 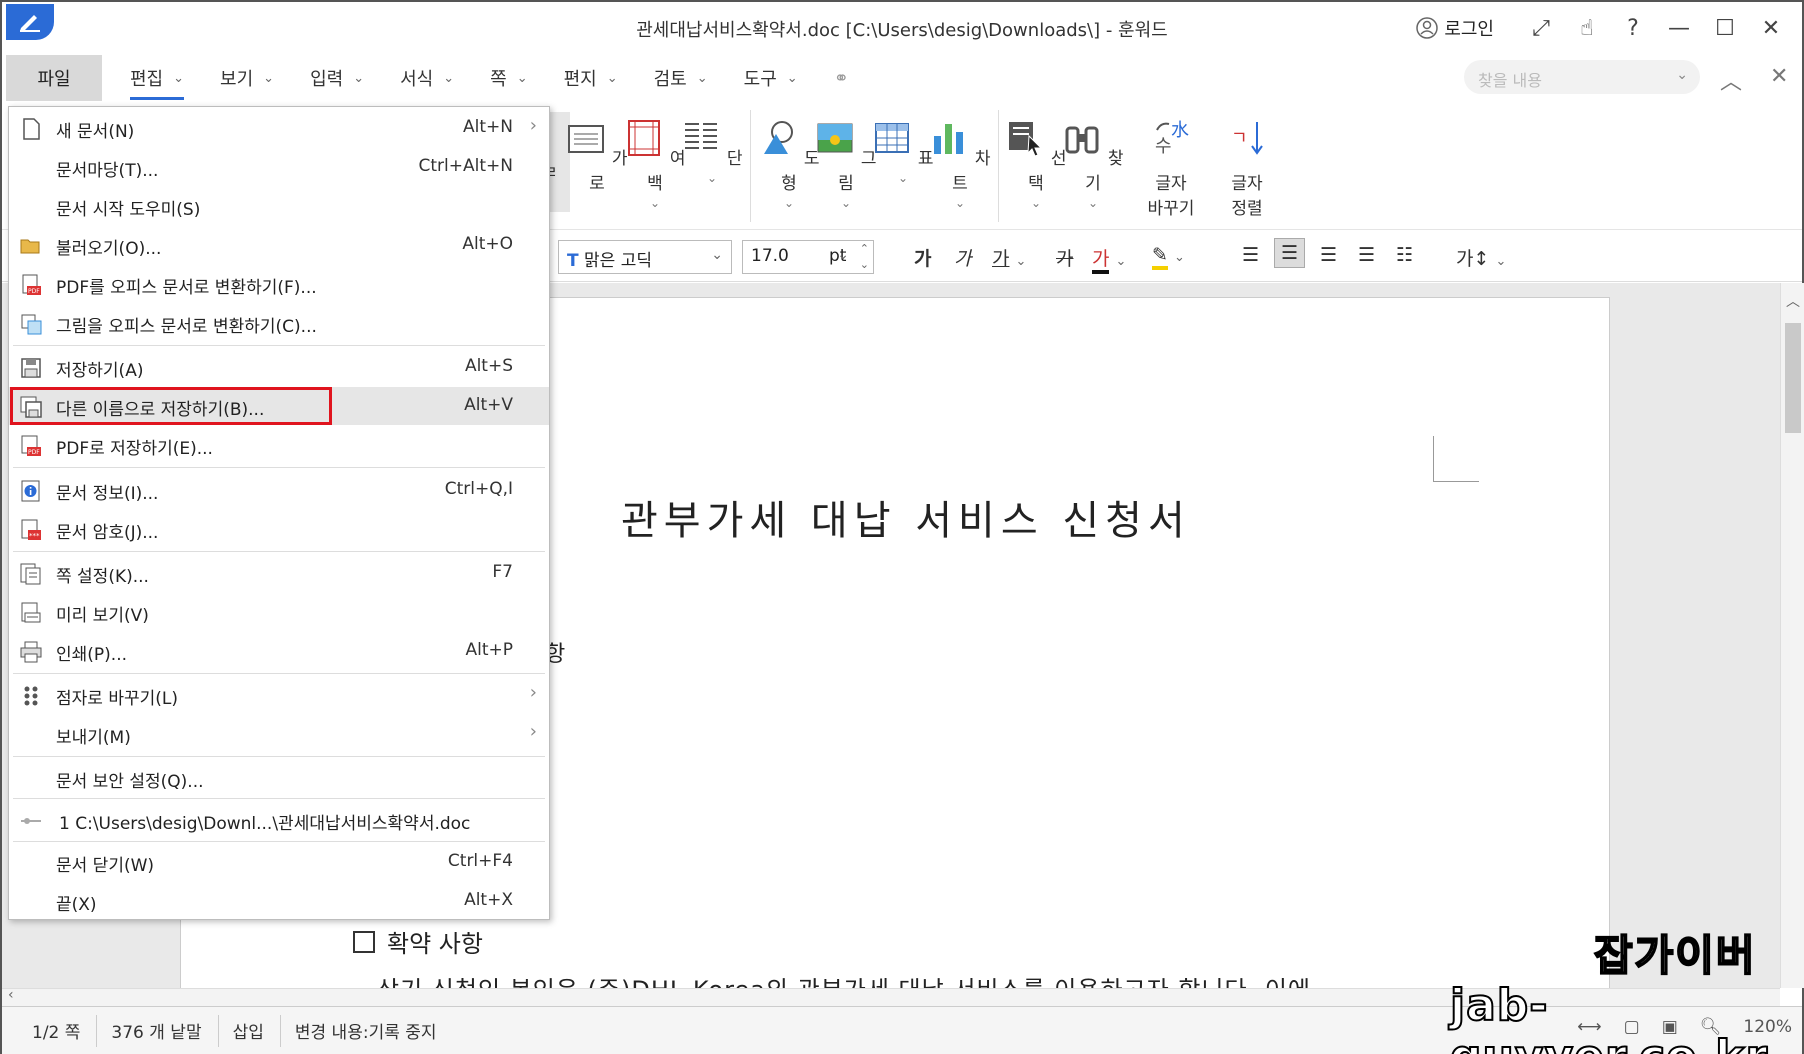 I want to click on font-size-value: 17.0, so click(x=770, y=256).